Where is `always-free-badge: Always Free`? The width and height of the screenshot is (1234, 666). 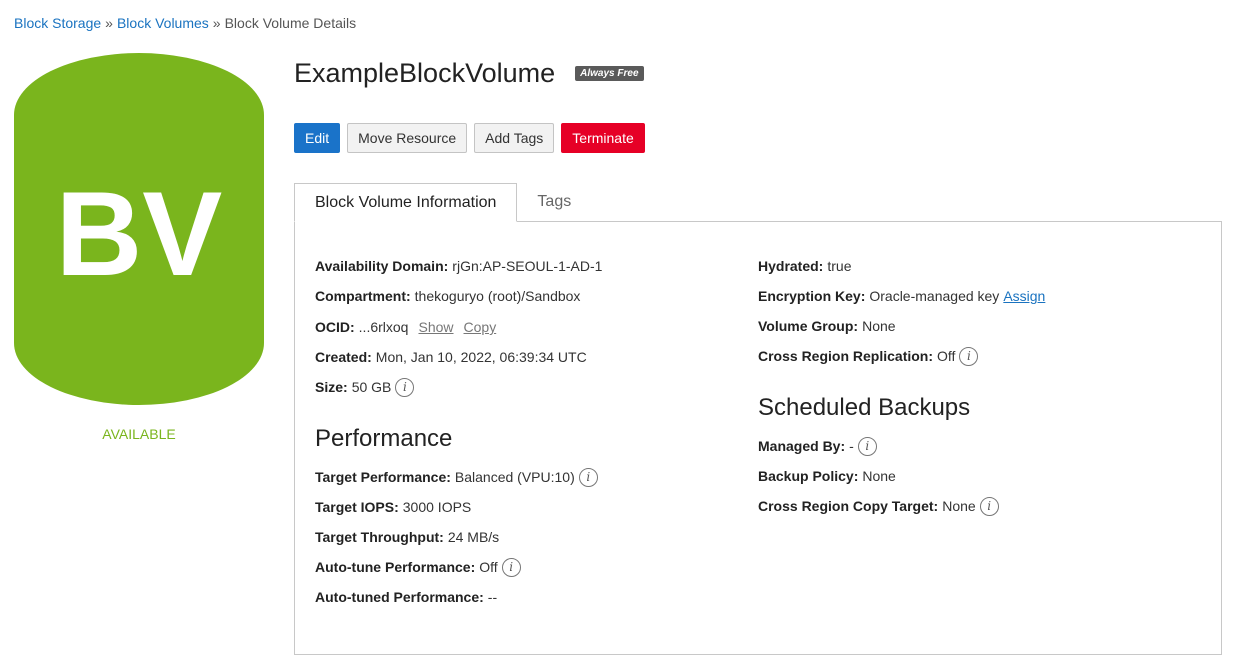
always-free-badge: Always Free is located at coordinates (609, 73).